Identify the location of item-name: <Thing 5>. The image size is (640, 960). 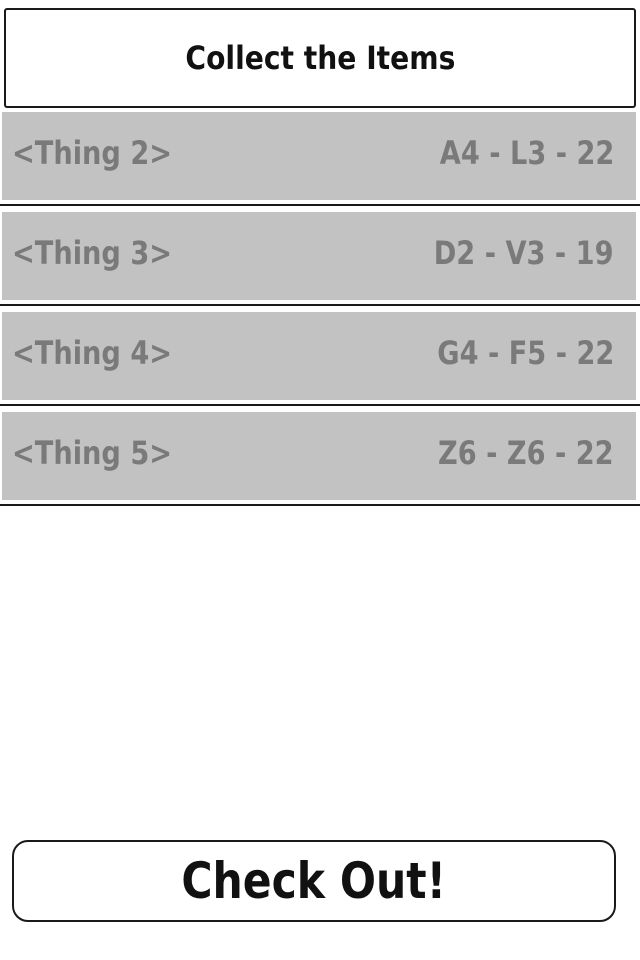
(92, 453).